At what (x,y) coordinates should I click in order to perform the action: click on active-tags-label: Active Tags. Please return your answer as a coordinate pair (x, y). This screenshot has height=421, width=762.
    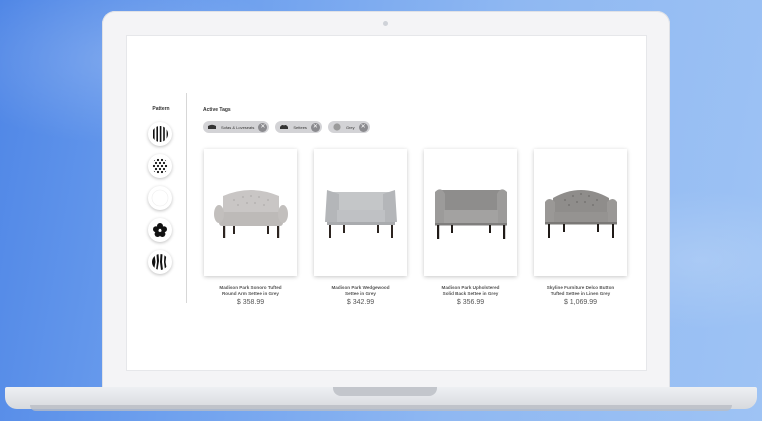
    Looking at the image, I should click on (217, 110).